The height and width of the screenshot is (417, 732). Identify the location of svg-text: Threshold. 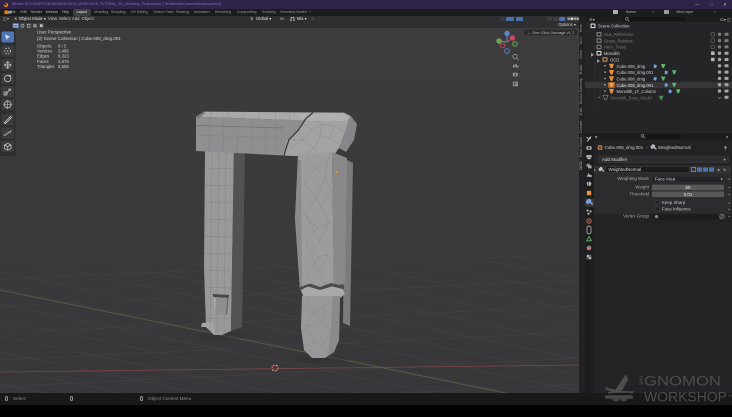
(639, 193).